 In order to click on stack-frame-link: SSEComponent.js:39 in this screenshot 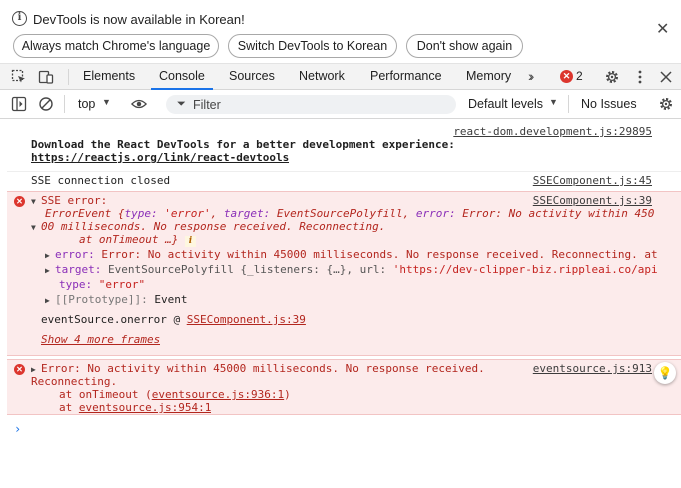, I will do `click(246, 319)`.